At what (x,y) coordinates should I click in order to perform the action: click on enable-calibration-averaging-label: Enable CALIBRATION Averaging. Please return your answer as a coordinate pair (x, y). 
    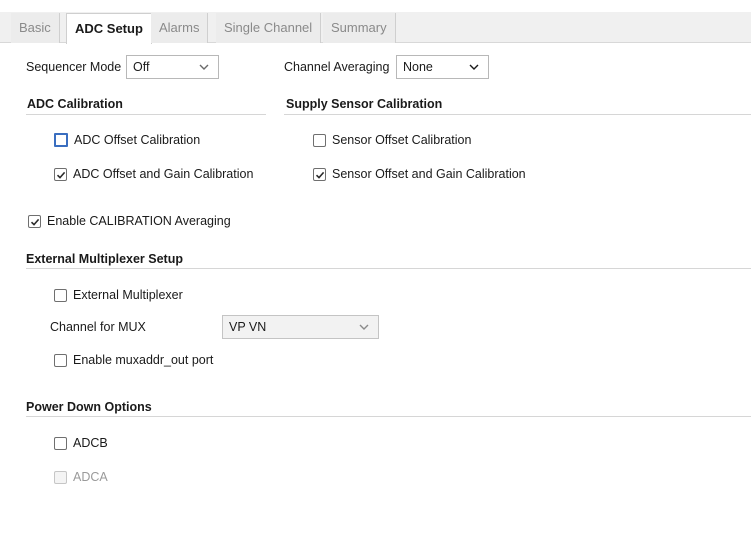
    Looking at the image, I should click on (139, 221).